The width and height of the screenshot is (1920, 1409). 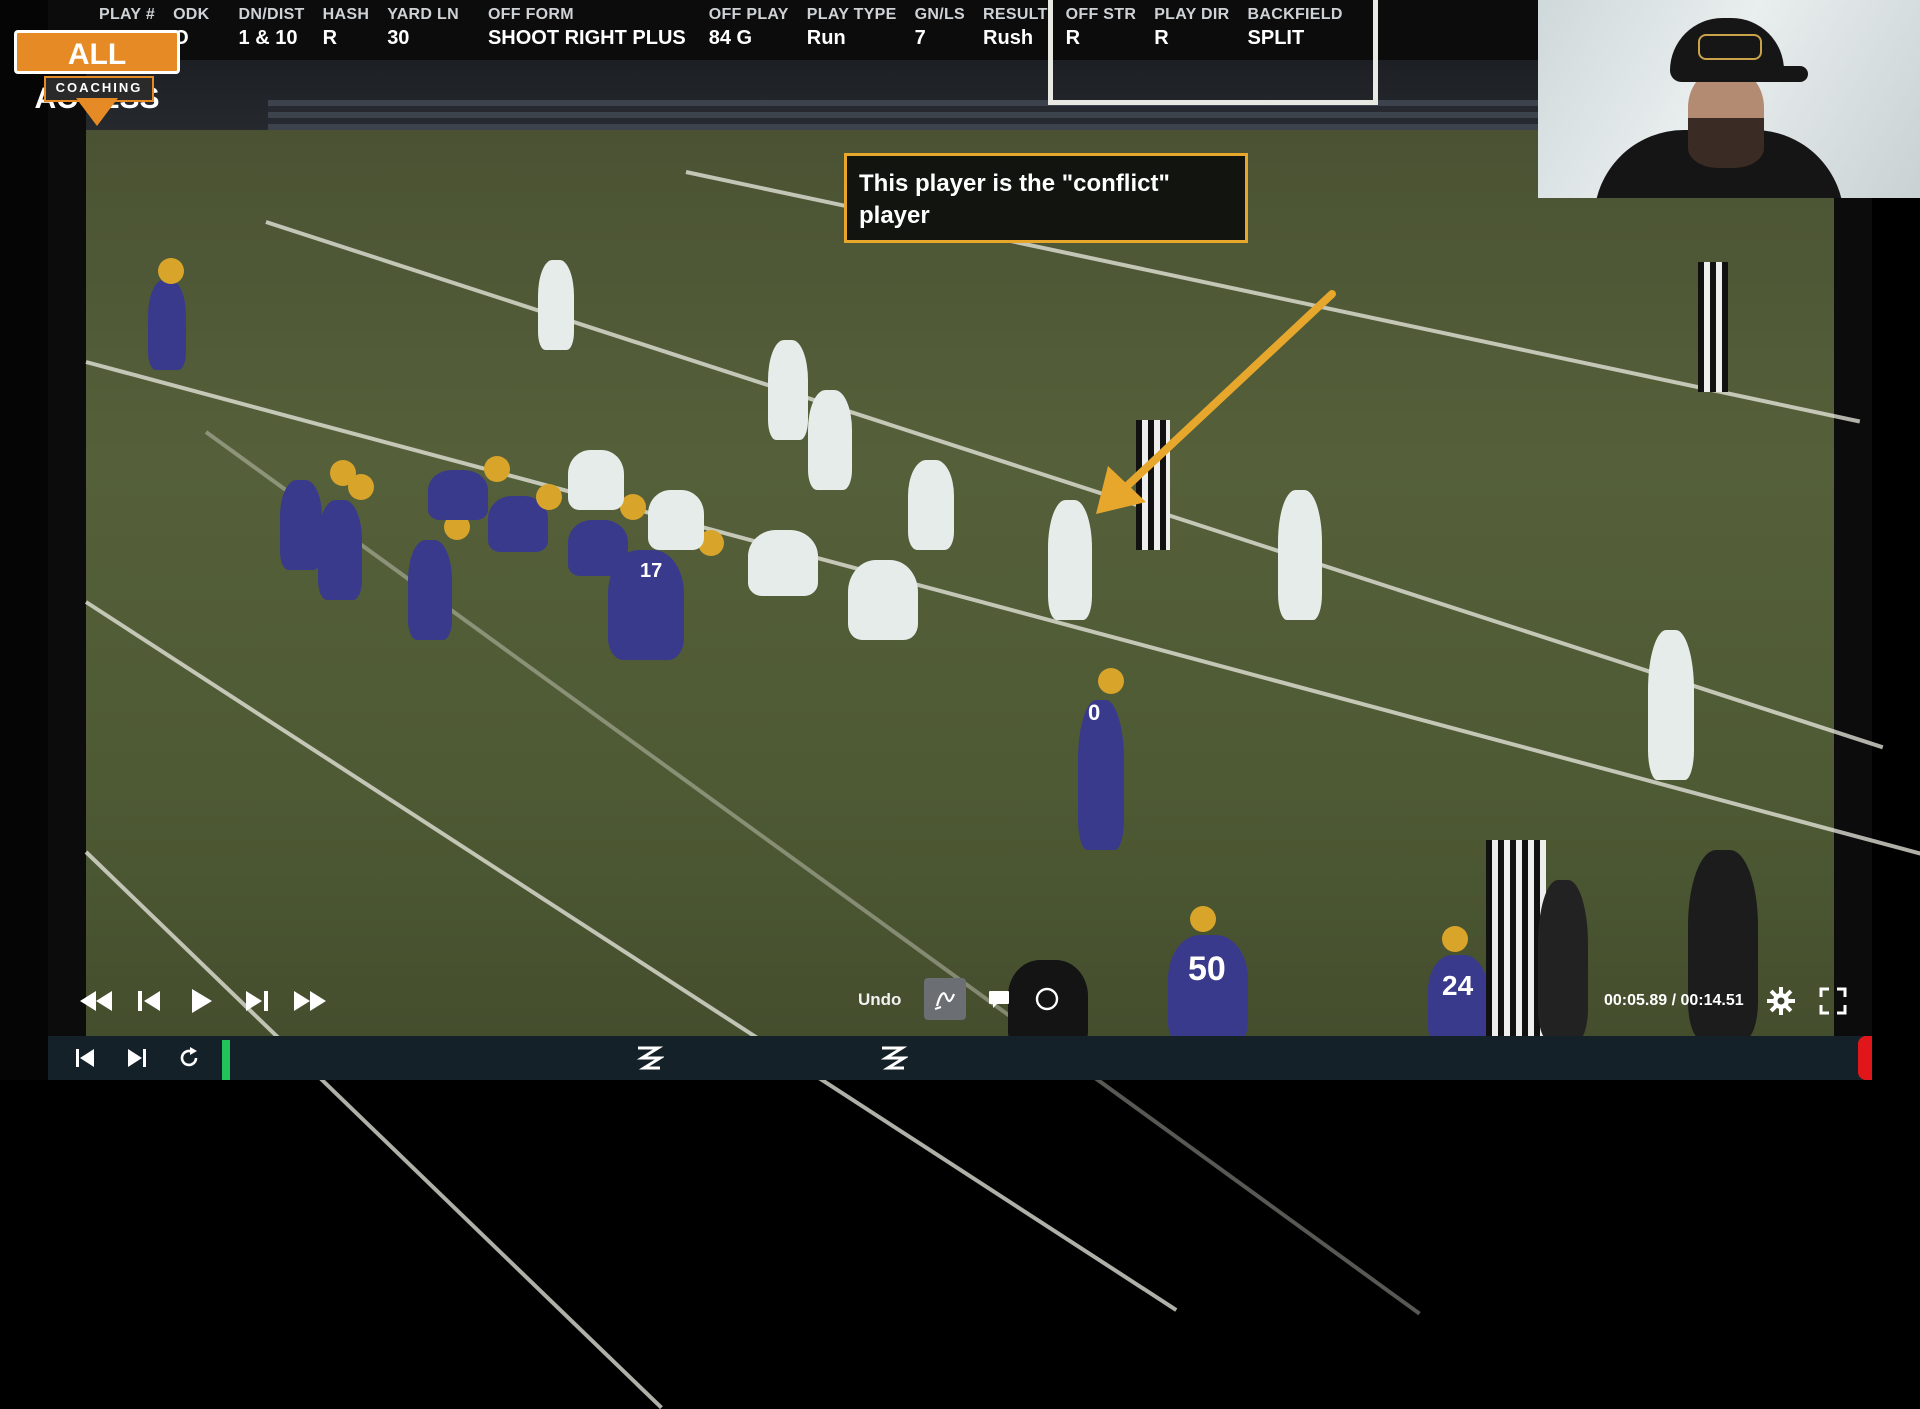 I want to click on logo-title: ALL ACCESS, so click(x=97, y=72).